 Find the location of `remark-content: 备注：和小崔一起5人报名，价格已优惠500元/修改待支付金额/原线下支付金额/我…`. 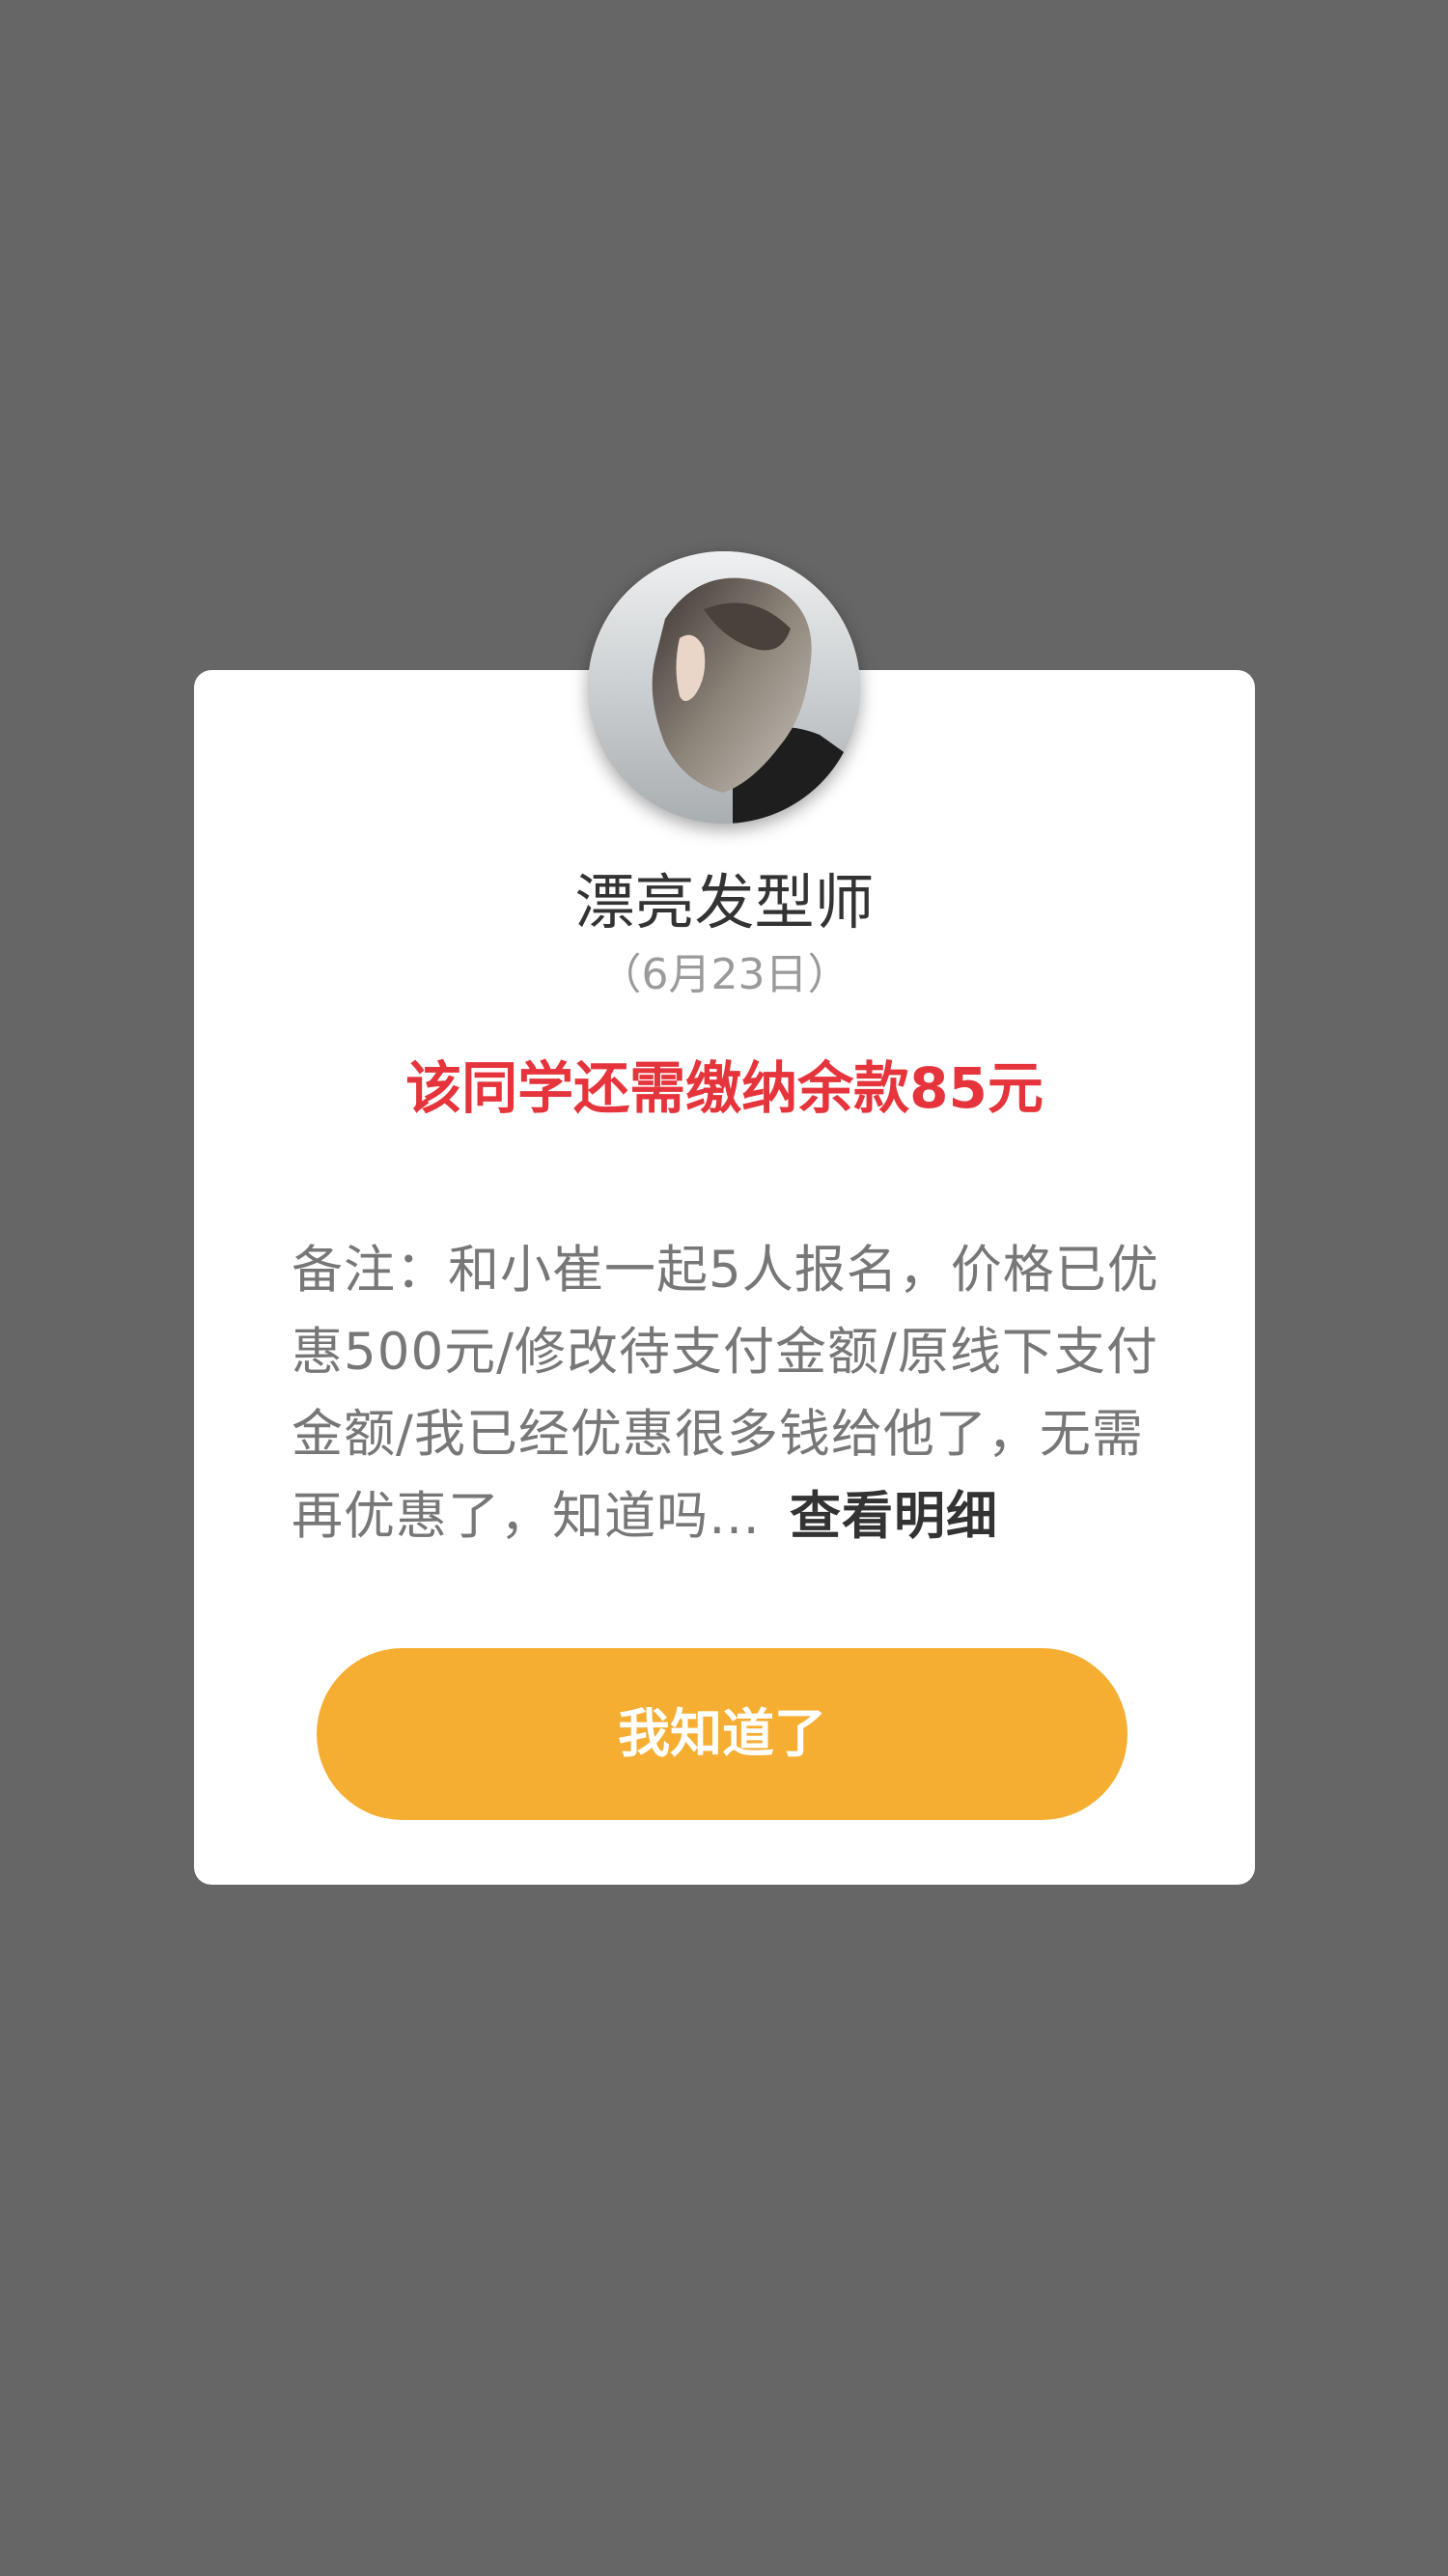

remark-content: 备注：和小崔一起5人报名，价格已优惠500元/修改待支付金额/原线下支付金额/我… is located at coordinates (725, 1394).